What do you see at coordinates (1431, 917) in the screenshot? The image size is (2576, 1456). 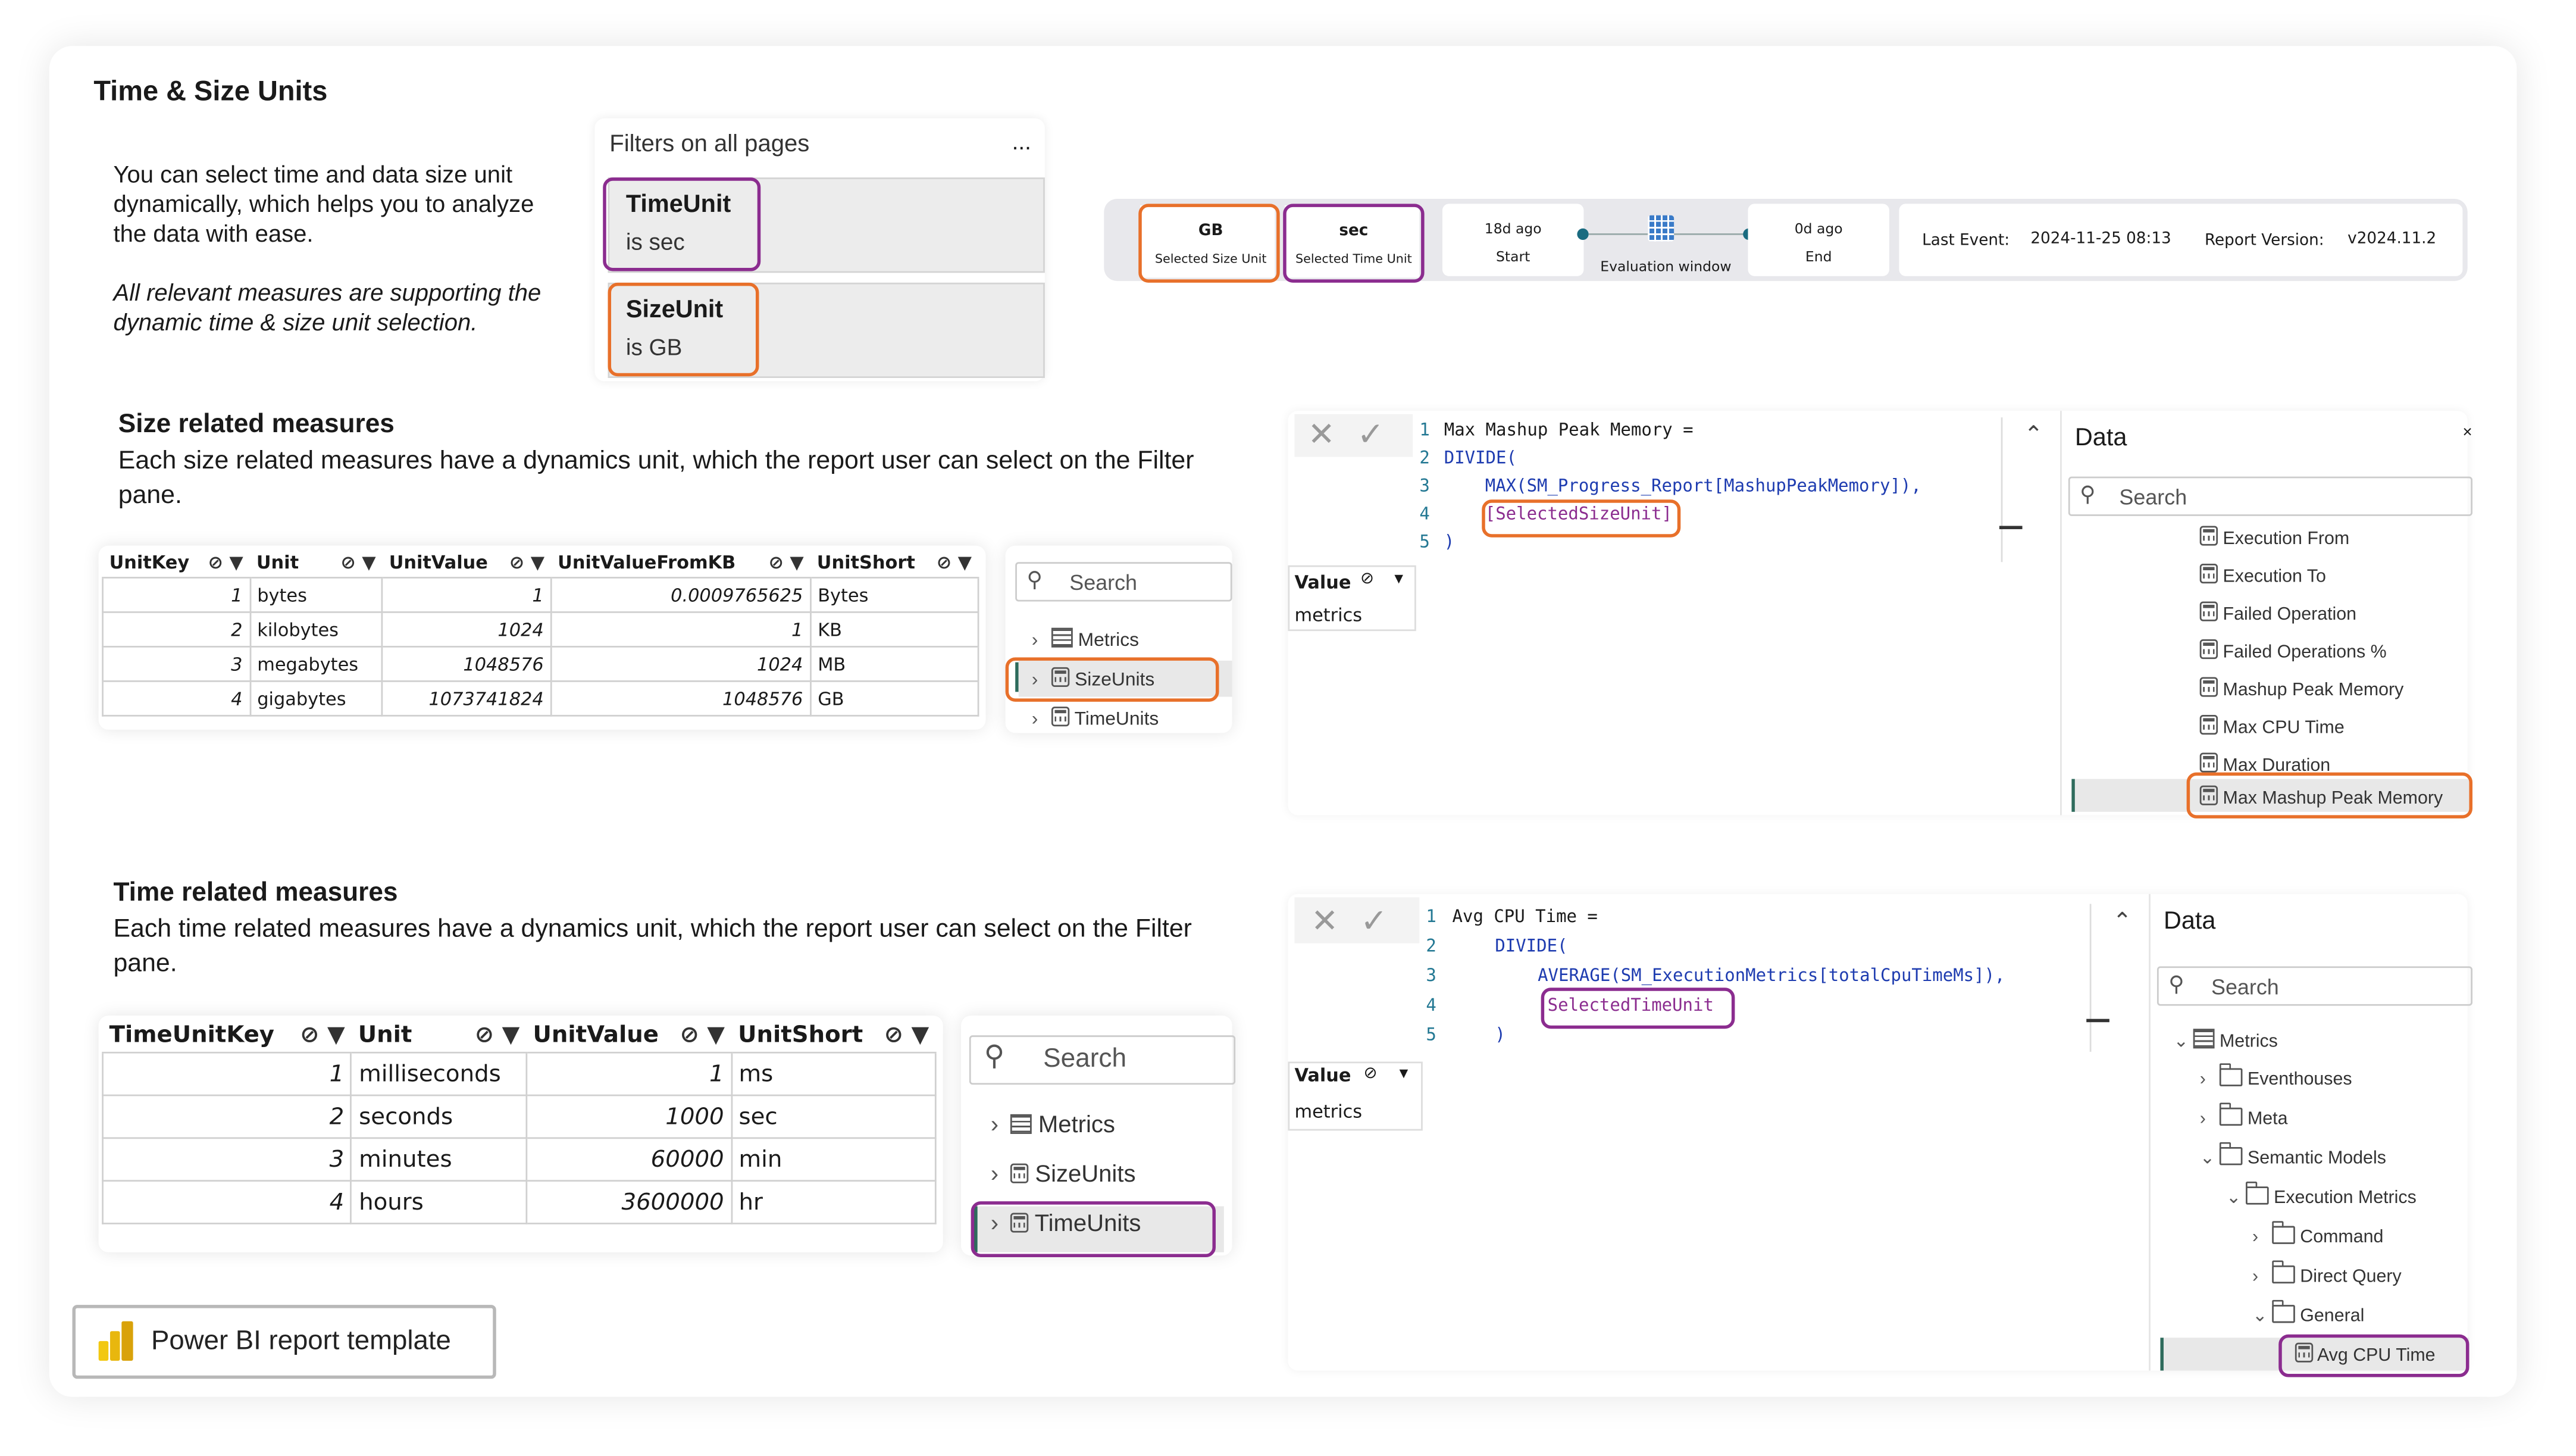 I see `line-number: 1` at bounding box center [1431, 917].